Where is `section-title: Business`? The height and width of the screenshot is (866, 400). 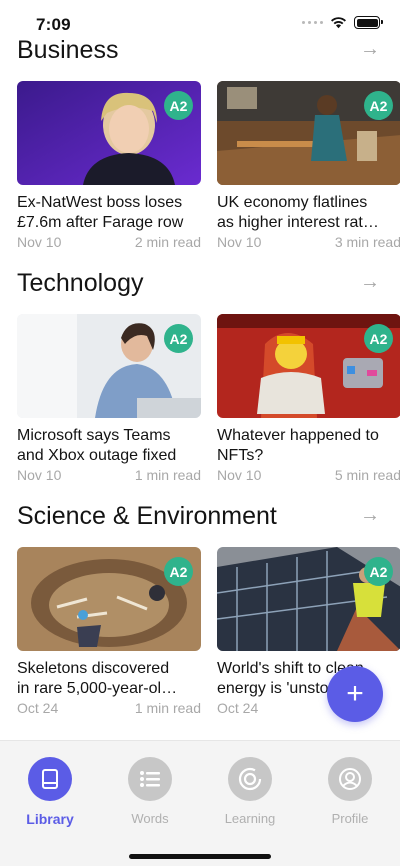 section-title: Business is located at coordinates (68, 50).